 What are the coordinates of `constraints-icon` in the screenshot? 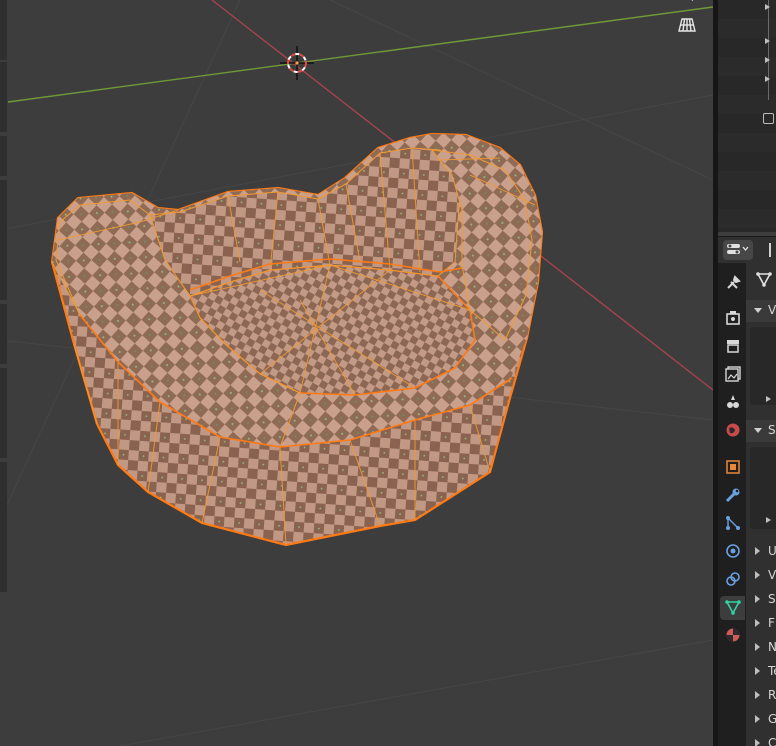 It's located at (733, 580).